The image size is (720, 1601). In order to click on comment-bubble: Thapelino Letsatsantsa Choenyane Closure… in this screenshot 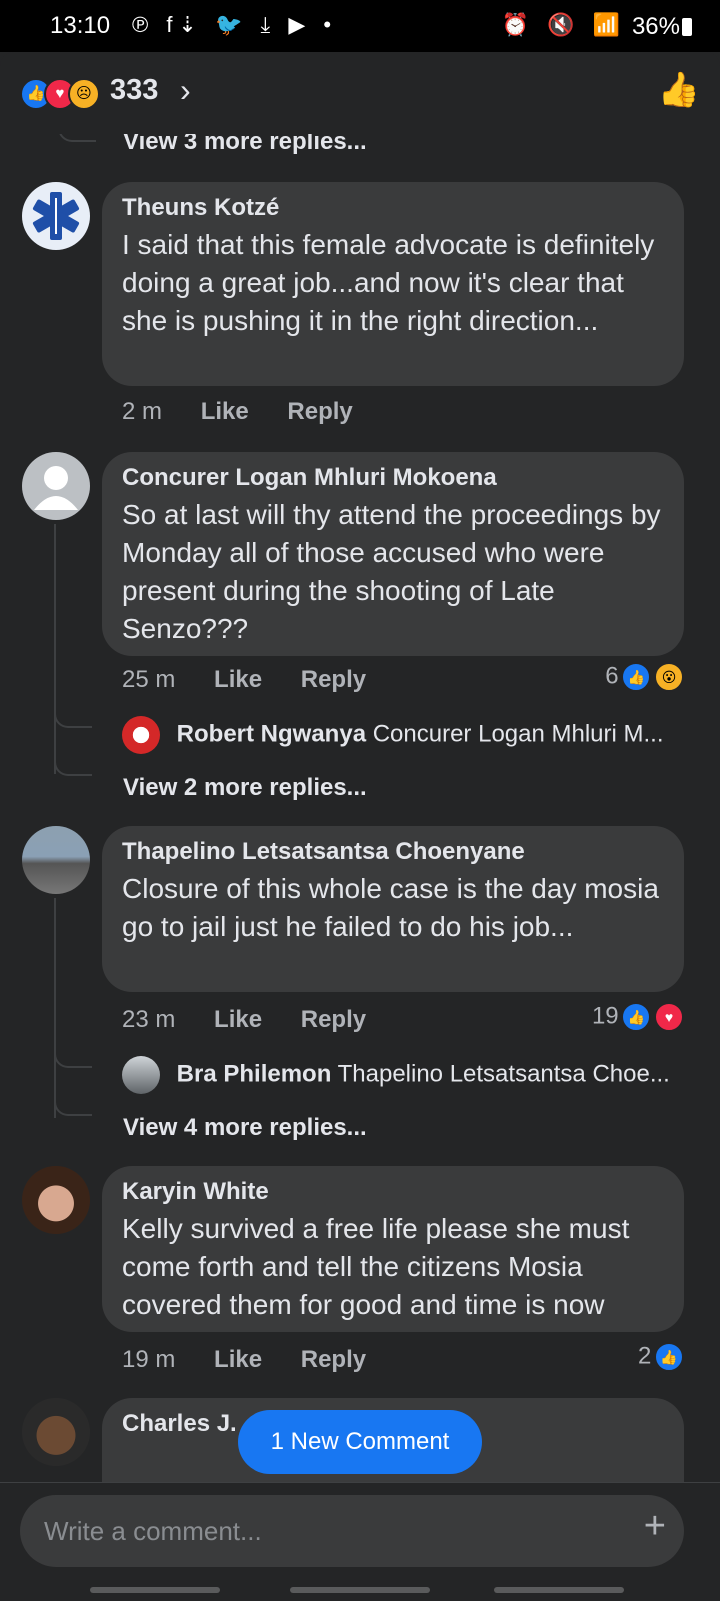, I will do `click(393, 909)`.